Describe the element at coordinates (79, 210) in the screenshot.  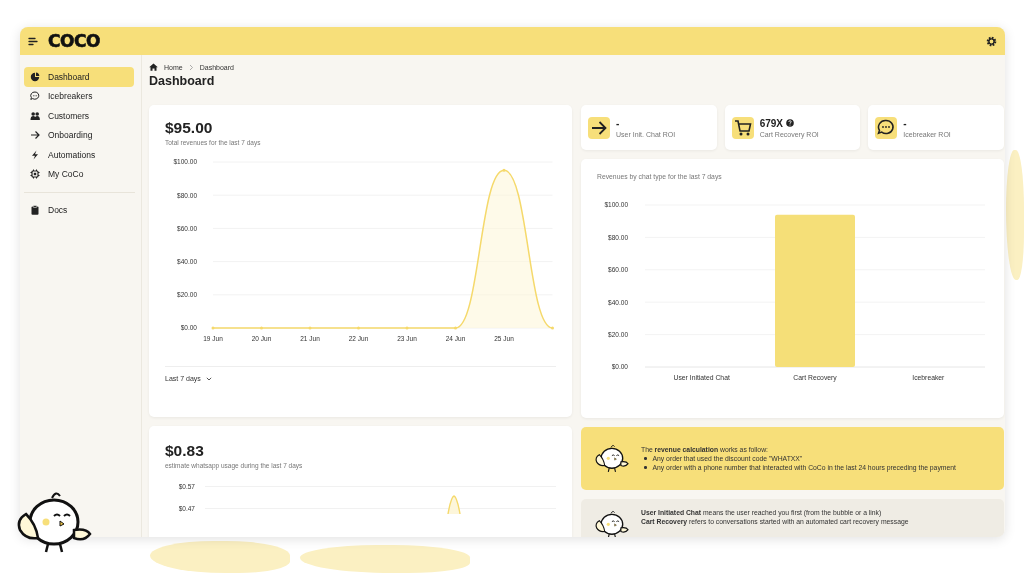
I see `sidebar-item: Docs` at that location.